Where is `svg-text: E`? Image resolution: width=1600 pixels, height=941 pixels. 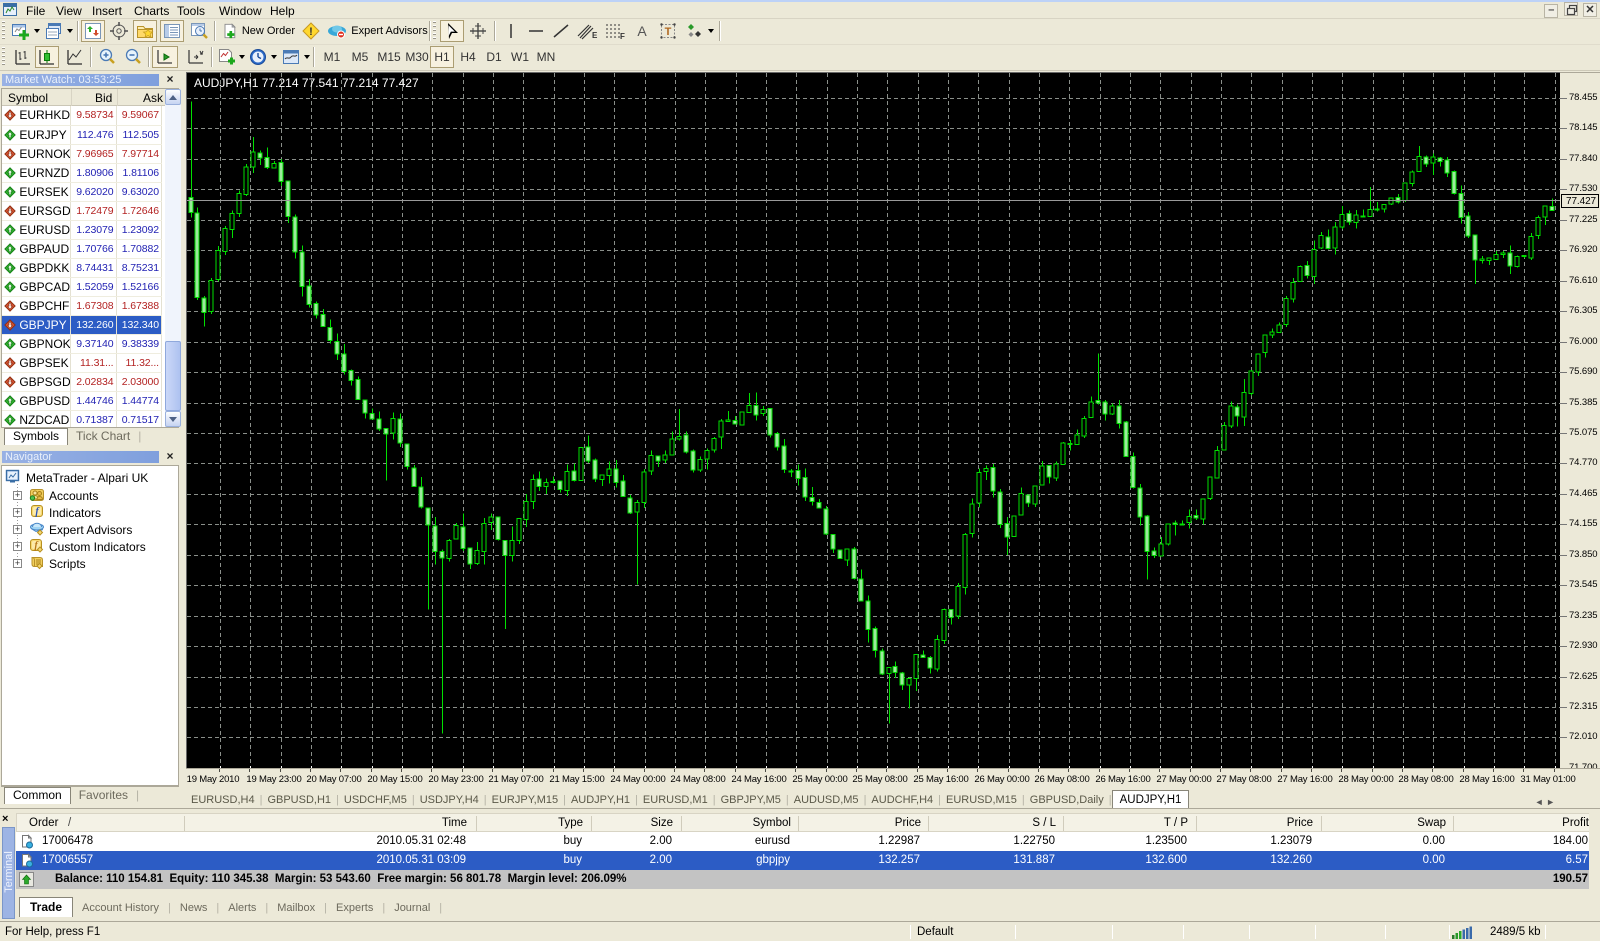
svg-text: E is located at coordinates (595, 35).